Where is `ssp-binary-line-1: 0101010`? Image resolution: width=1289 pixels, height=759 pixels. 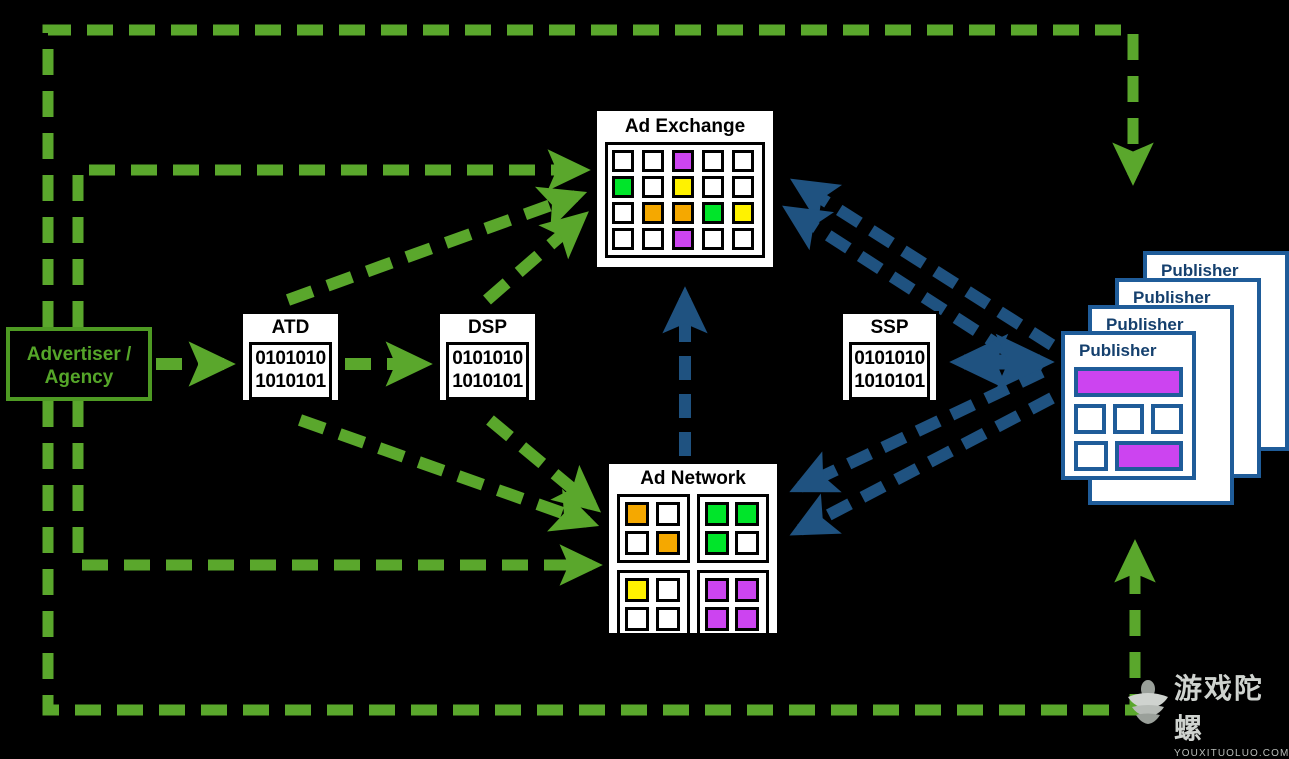
ssp-binary-line-1: 0101010 is located at coordinates (889, 358).